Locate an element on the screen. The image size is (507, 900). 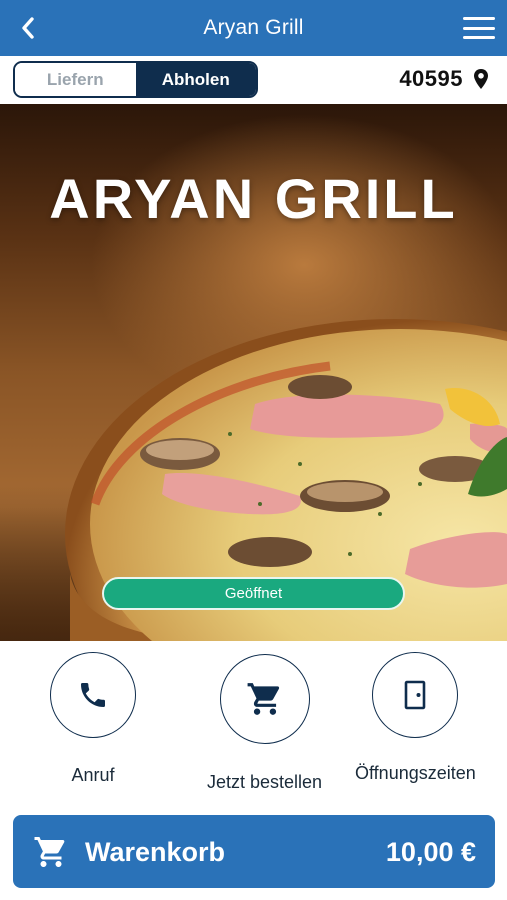
delivery-option: Liefern is located at coordinates (75, 79).